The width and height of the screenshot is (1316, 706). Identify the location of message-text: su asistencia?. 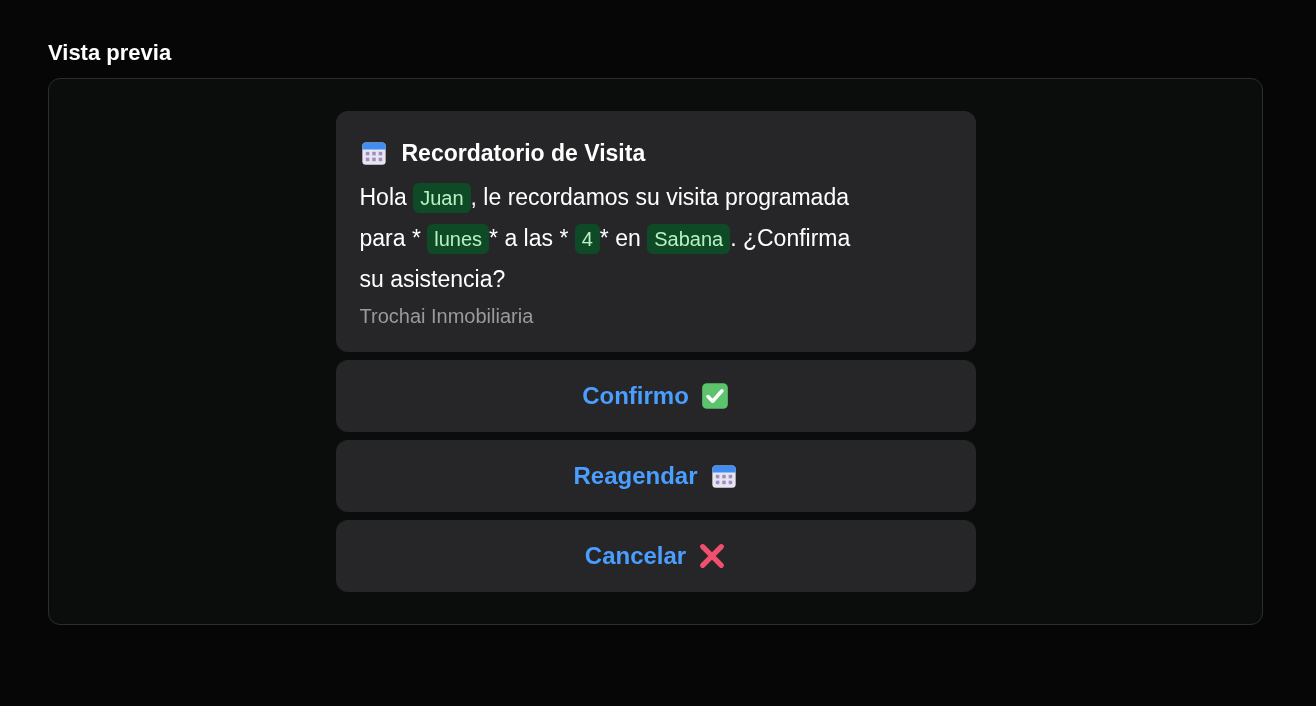
(432, 279).